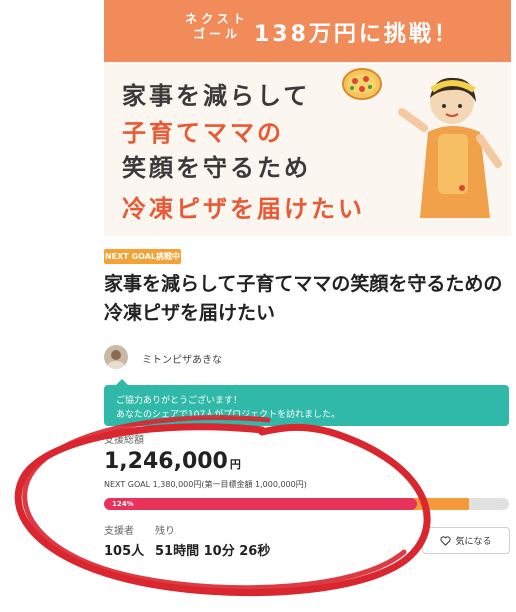  What do you see at coordinates (235, 464) in the screenshot?
I see `total-unit: 円` at bounding box center [235, 464].